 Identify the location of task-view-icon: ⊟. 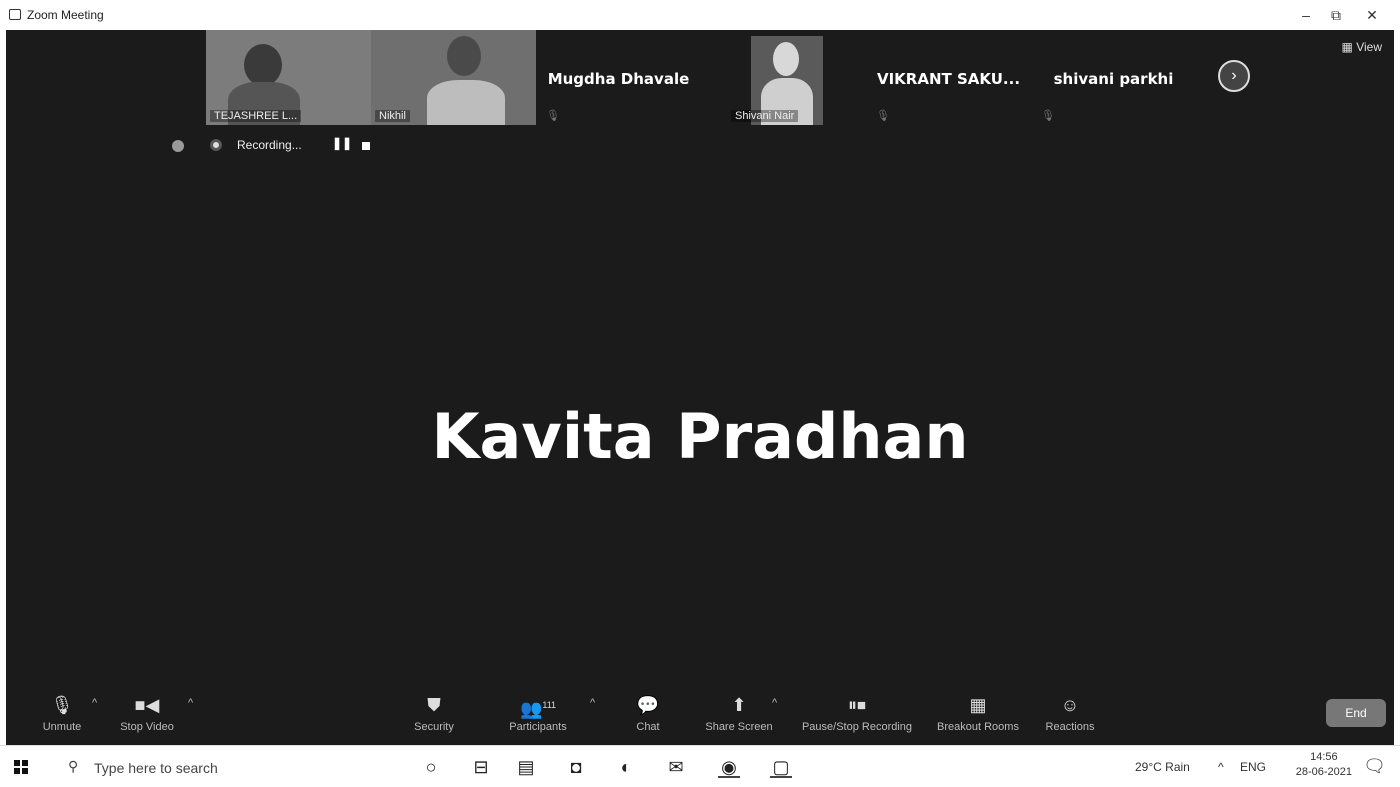
(481, 767).